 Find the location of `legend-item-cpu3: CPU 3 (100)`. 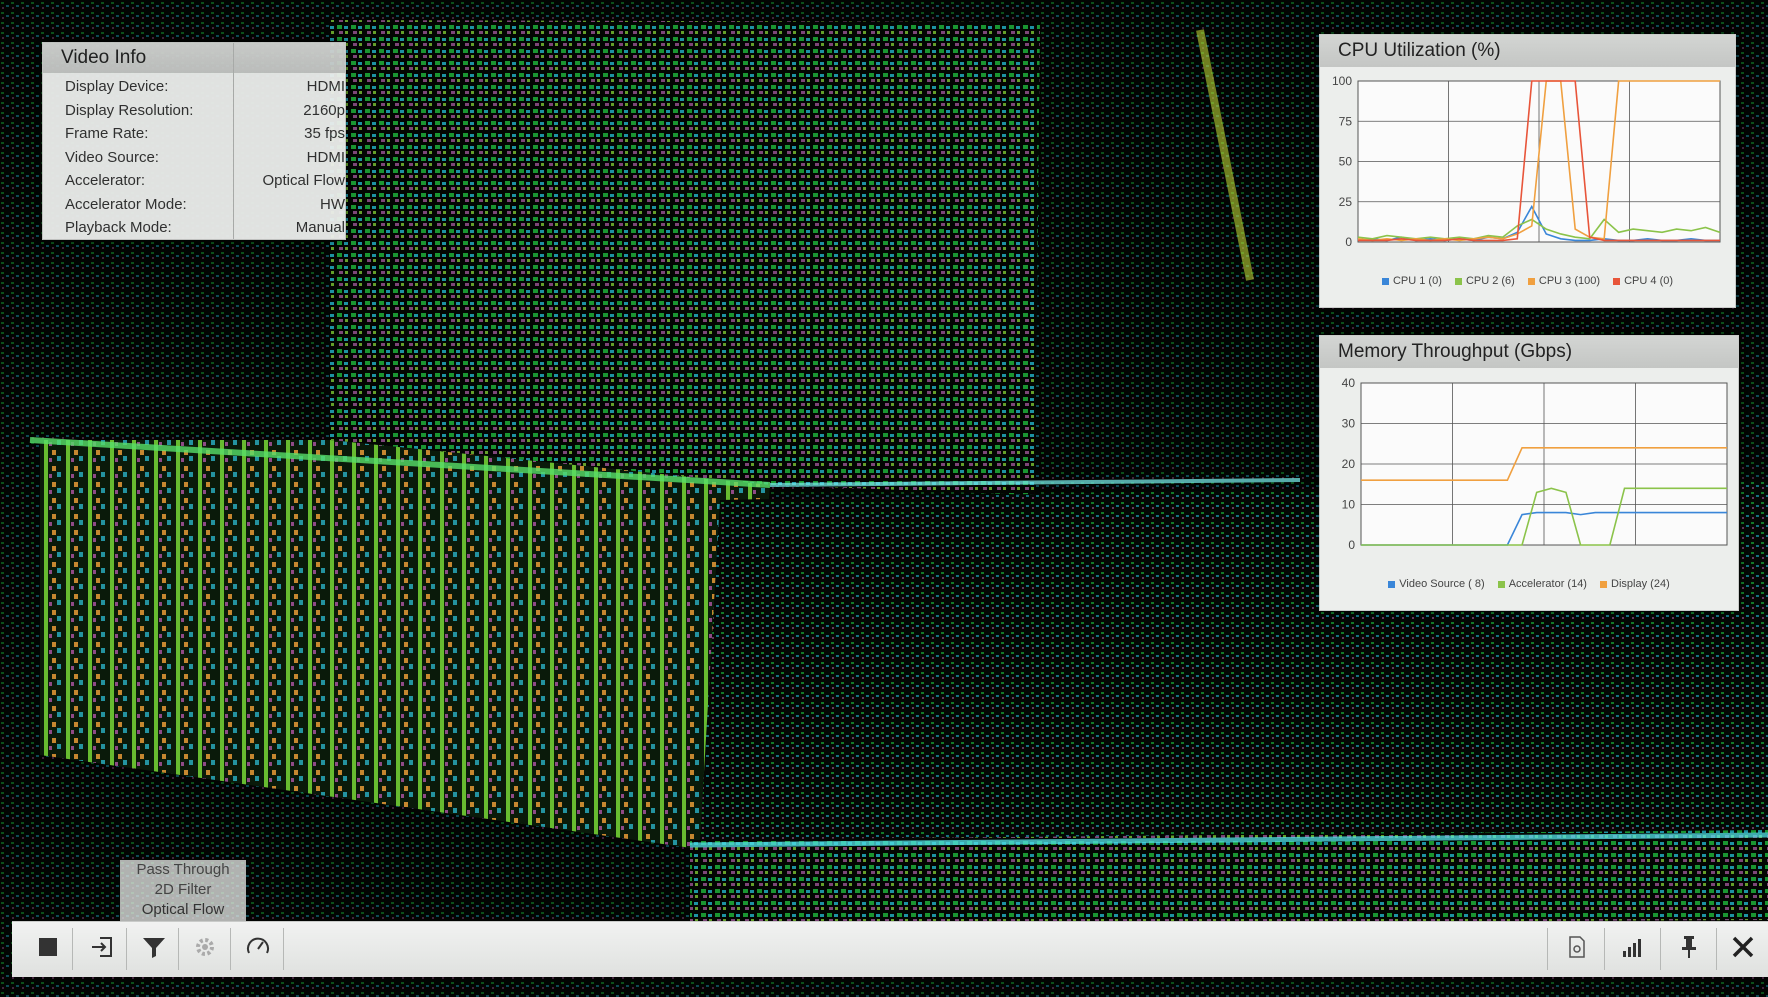

legend-item-cpu3: CPU 3 (100) is located at coordinates (1563, 281).